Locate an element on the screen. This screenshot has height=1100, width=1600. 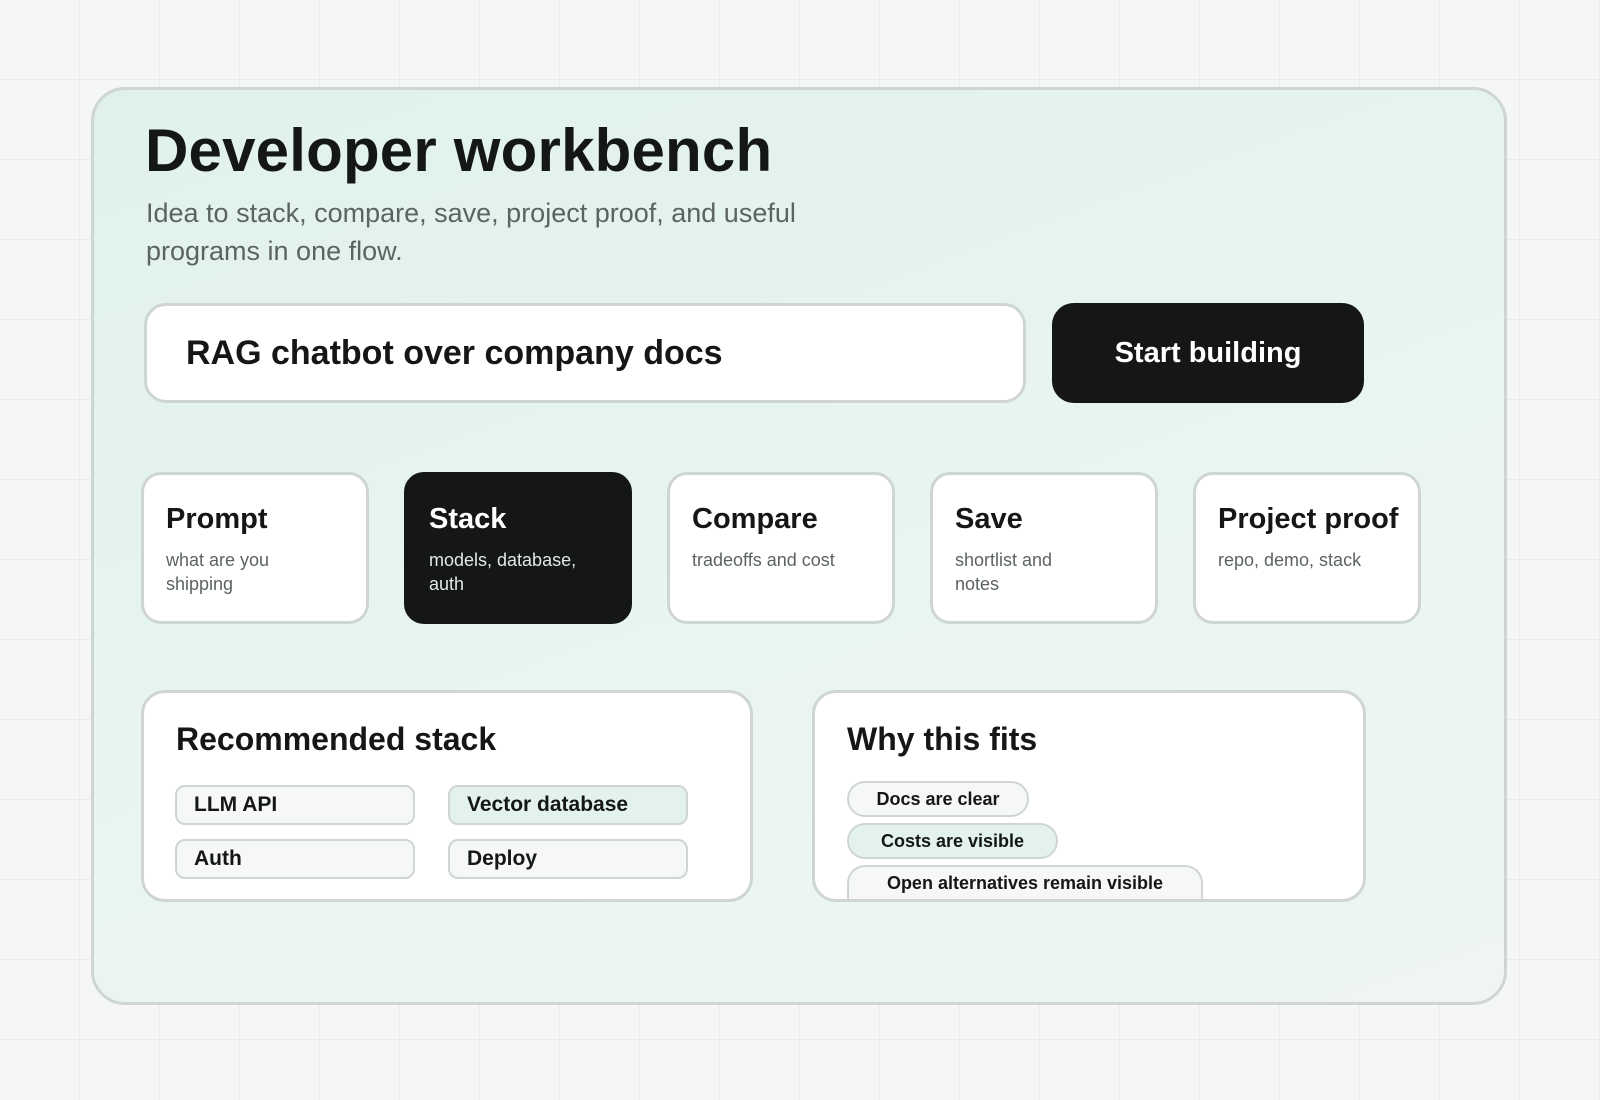
step-title: Save is located at coordinates (989, 519).